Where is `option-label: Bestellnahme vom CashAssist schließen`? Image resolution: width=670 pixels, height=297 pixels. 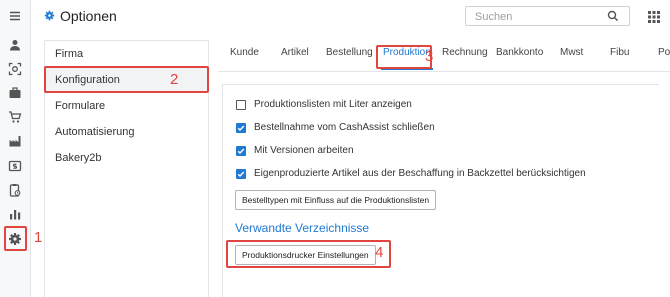 option-label: Bestellnahme vom CashAssist schließen is located at coordinates (344, 127).